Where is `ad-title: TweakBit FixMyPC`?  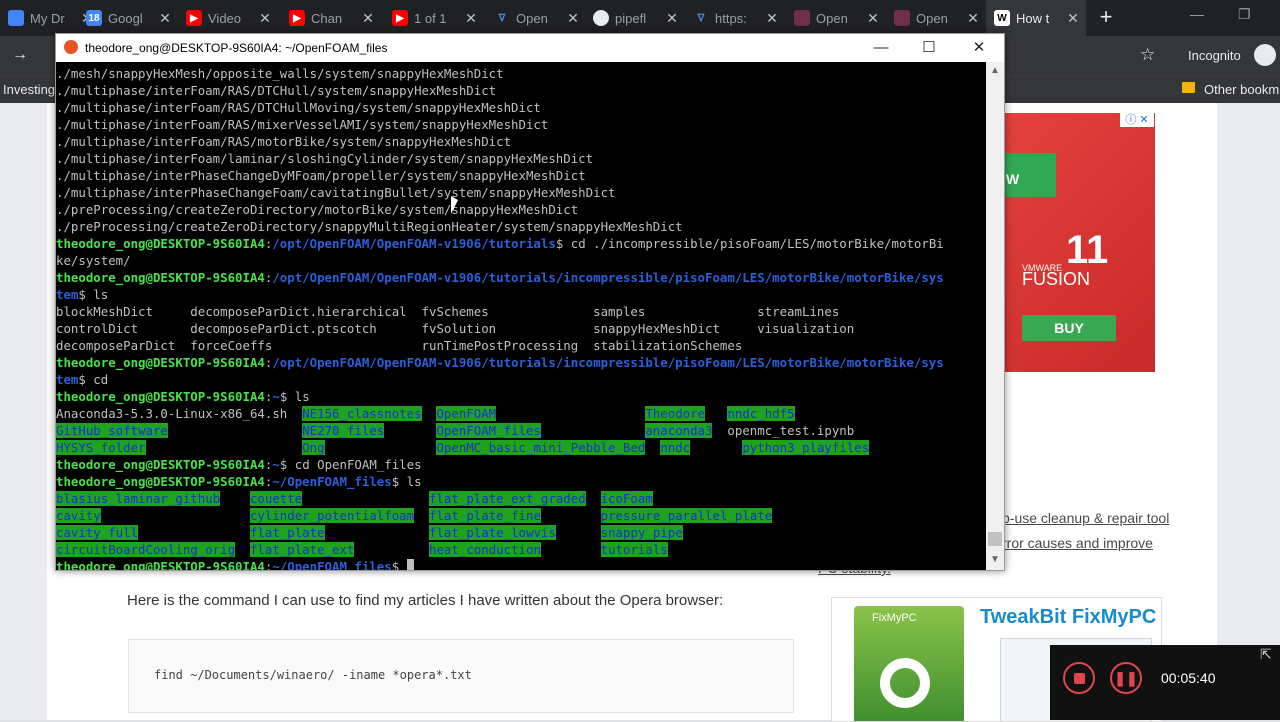 ad-title: TweakBit FixMyPC is located at coordinates (1068, 617).